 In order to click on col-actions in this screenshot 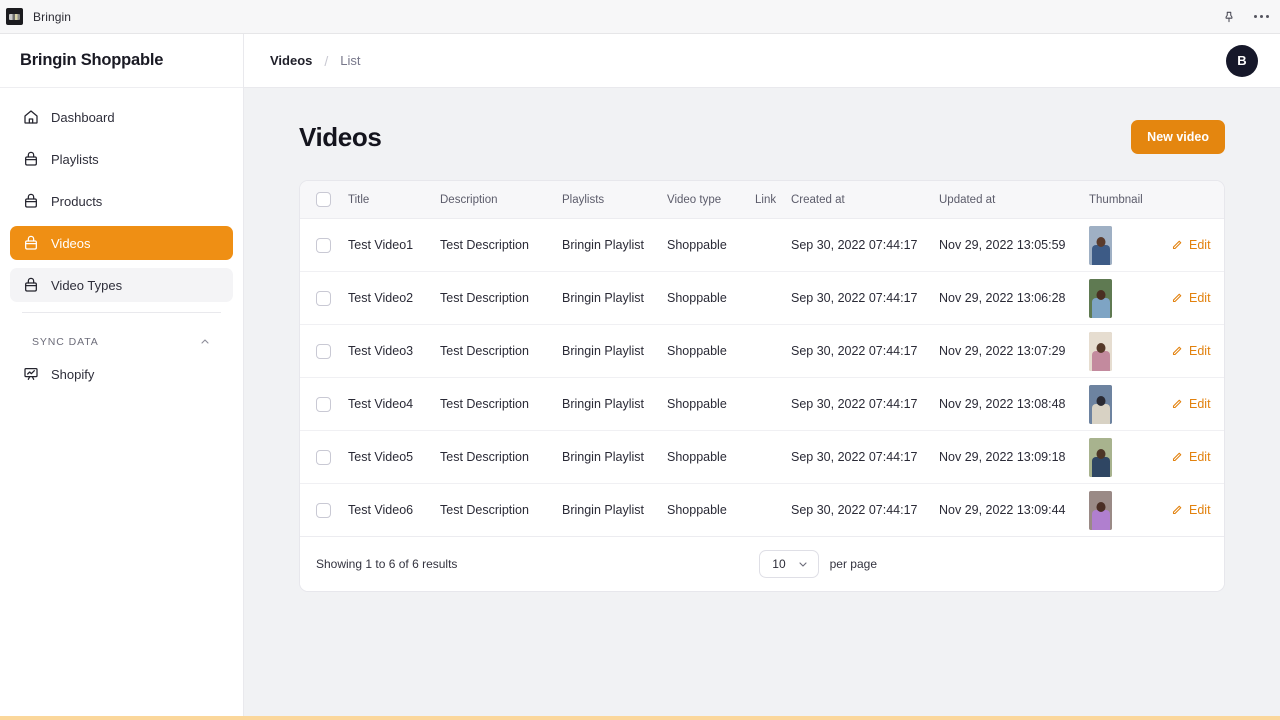, I will do `click(1197, 200)`.